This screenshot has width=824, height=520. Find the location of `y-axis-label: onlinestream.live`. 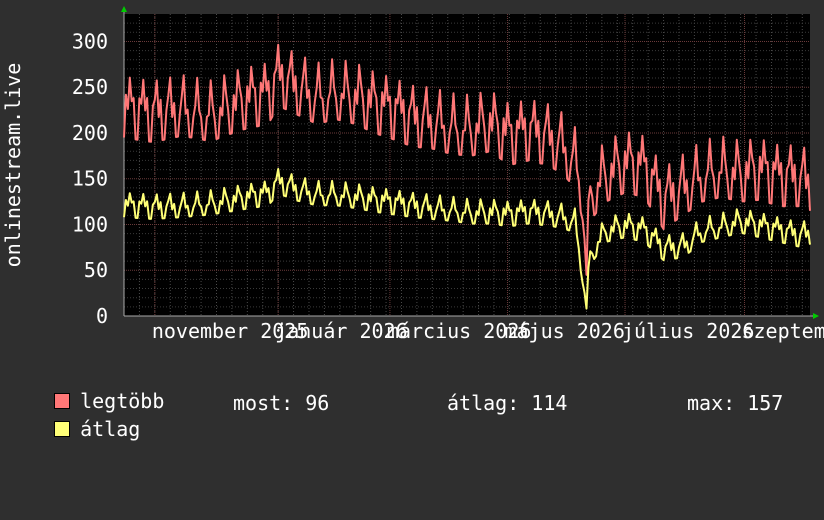

y-axis-label: onlinestream.live is located at coordinates (13, 165).